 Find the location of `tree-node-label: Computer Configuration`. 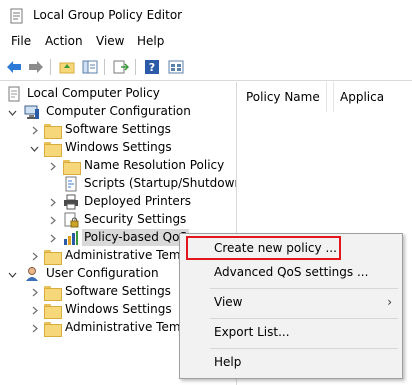

tree-node-label: Computer Configuration is located at coordinates (118, 111).